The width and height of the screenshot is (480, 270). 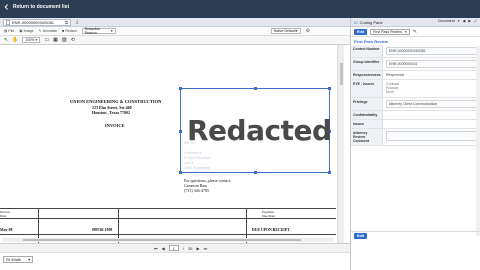 What do you see at coordinates (193, 153) in the screenshot?
I see `ghost-line: Contract #` at bounding box center [193, 153].